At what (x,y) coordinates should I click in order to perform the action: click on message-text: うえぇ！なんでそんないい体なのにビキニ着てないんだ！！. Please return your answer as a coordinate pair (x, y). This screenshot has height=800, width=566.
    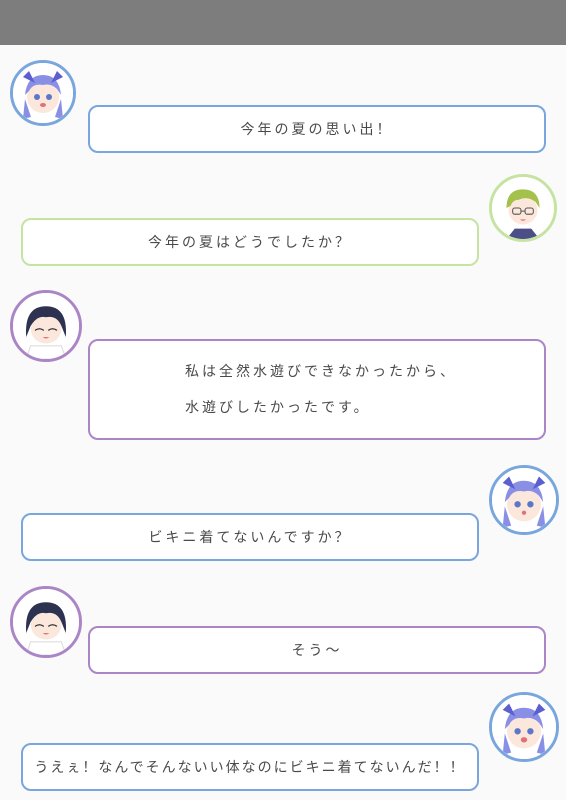
    Looking at the image, I should click on (250, 768).